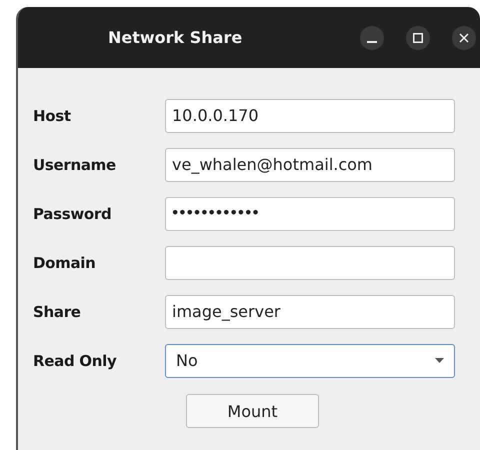 The image size is (480, 450). I want to click on window-title: Network Share, so click(175, 37).